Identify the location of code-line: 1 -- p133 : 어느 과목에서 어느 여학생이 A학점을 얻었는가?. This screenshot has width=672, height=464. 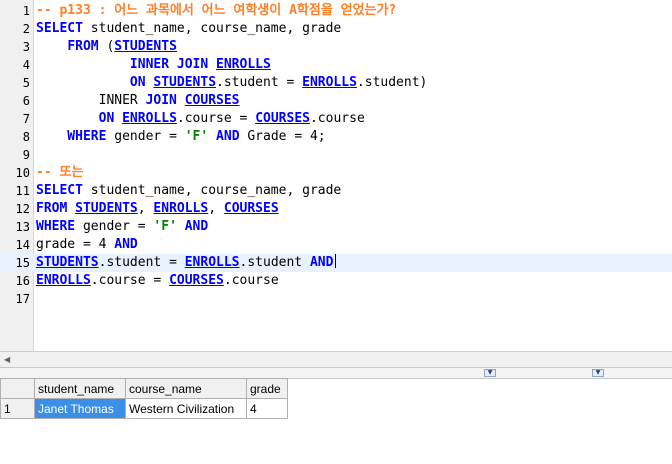
(336, 11).